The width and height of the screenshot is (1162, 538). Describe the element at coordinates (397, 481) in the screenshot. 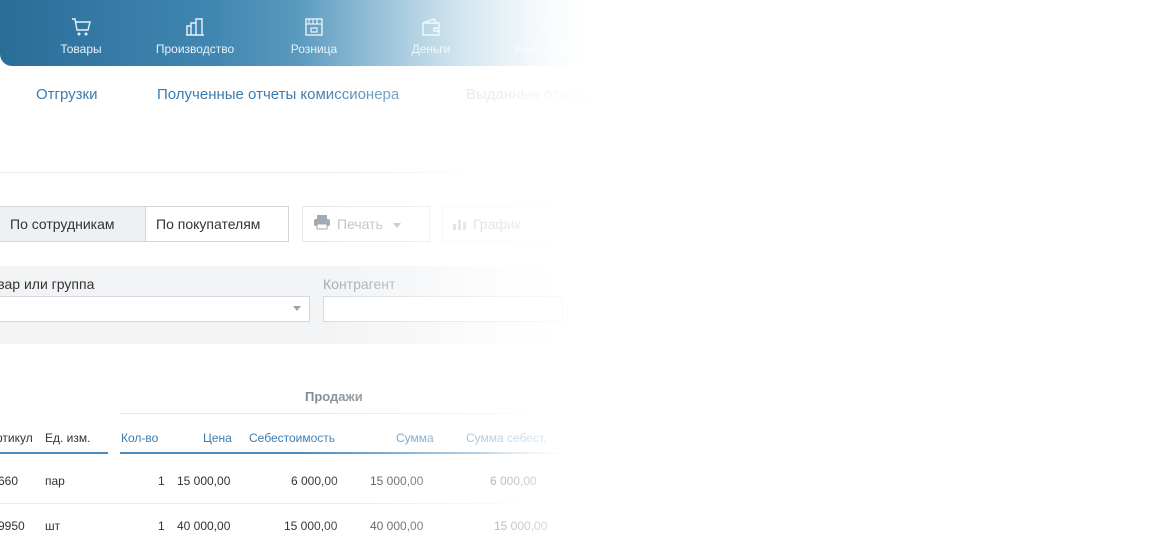

I see `cell-sum: 15 000,00` at that location.